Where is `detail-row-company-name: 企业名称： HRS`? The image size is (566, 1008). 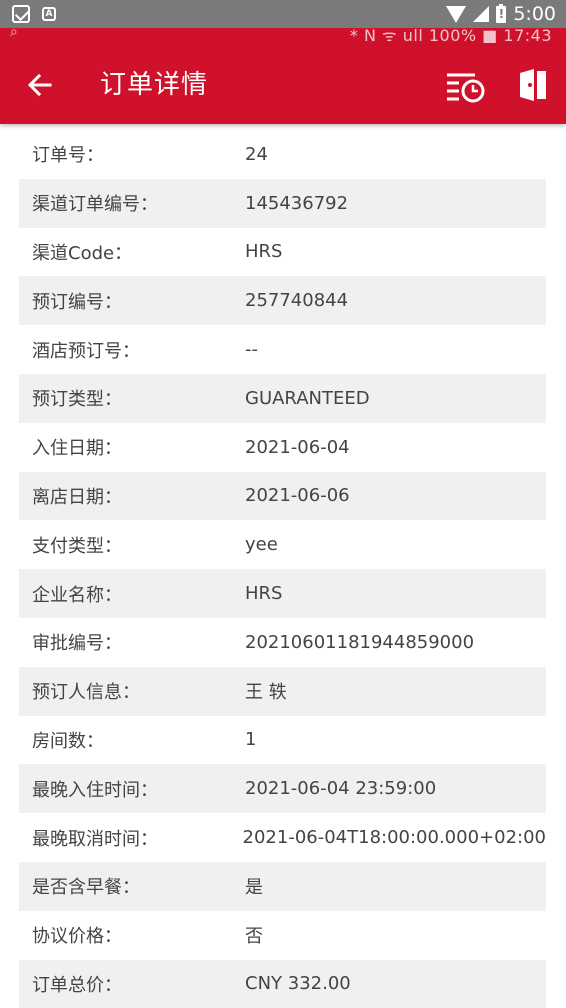 detail-row-company-name: 企业名称： HRS is located at coordinates (282, 593).